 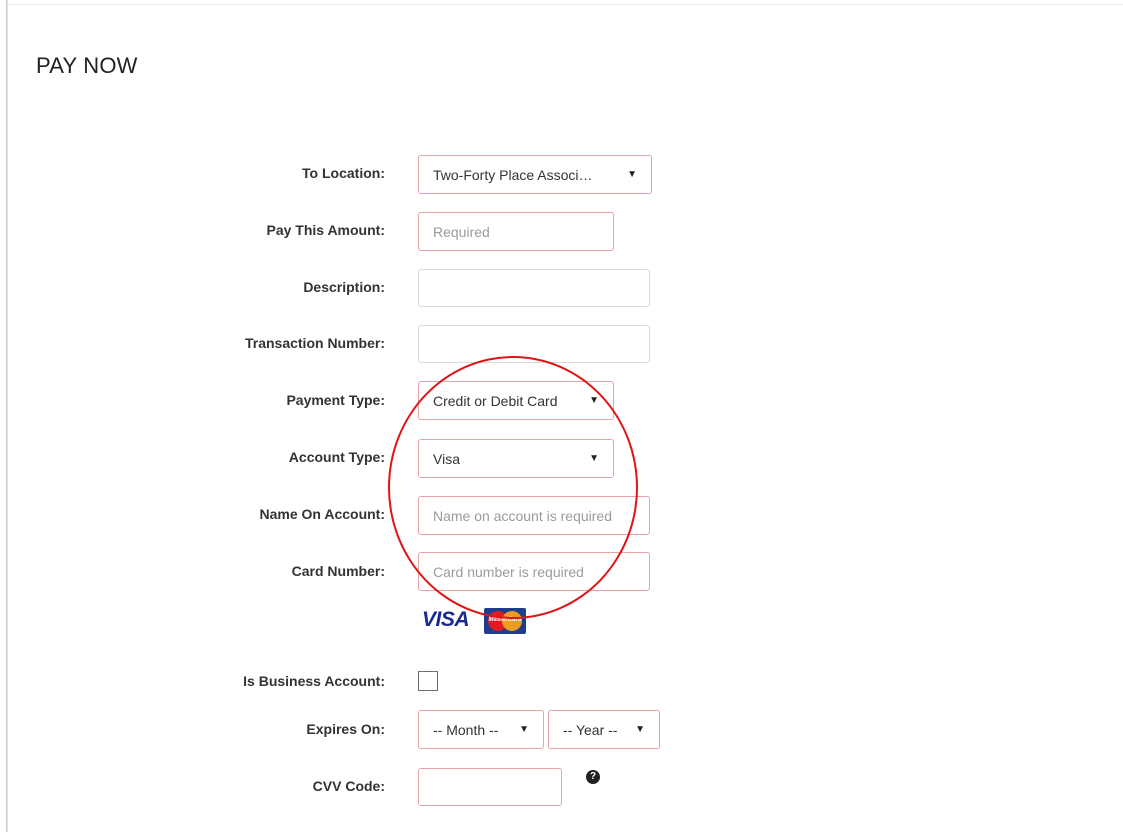 I want to click on pay-amount-label: Pay This Amount:, so click(x=326, y=230).